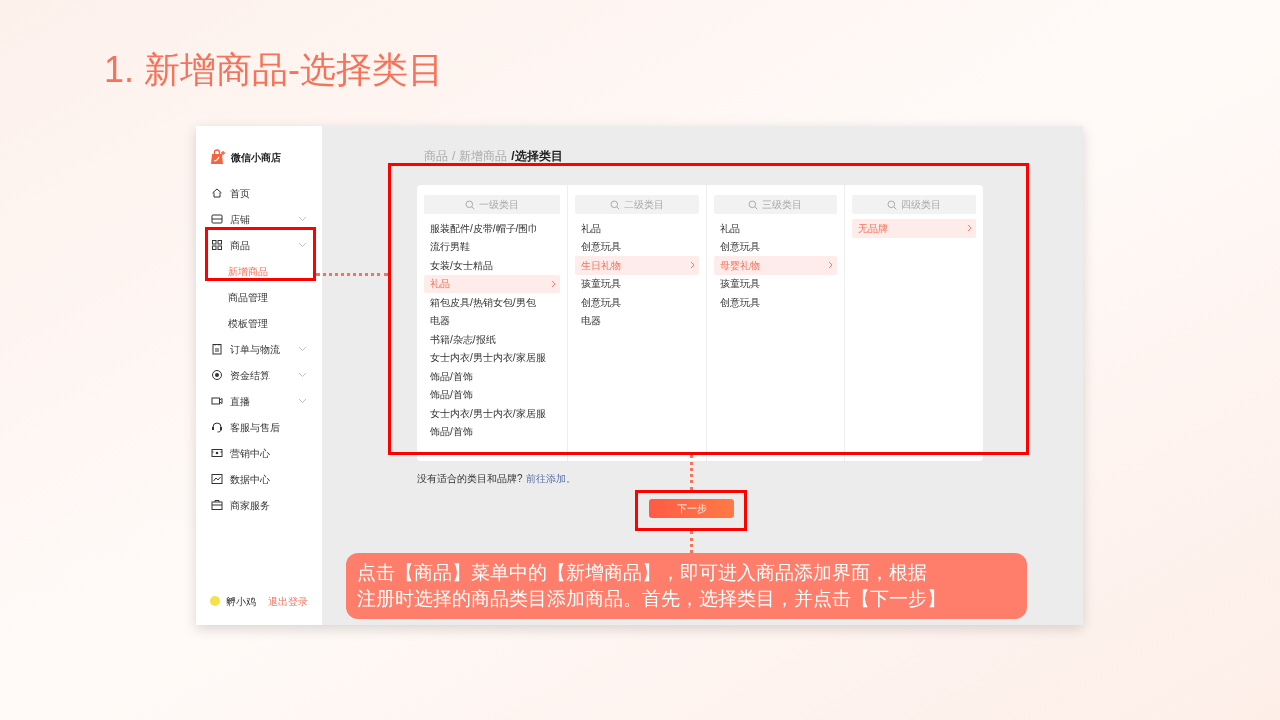  What do you see at coordinates (217, 349) in the screenshot?
I see `clipboard-icon` at bounding box center [217, 349].